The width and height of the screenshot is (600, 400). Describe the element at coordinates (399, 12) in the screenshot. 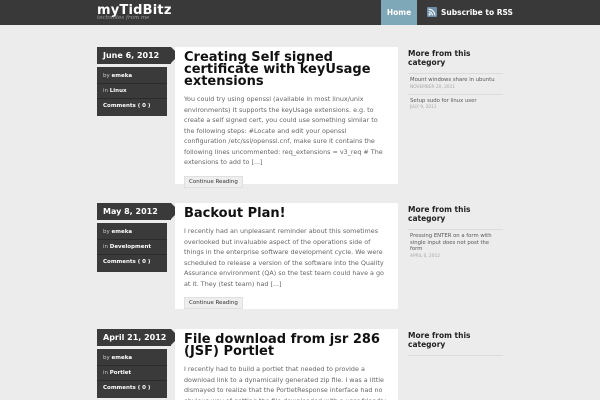

I see `nav-home-link: Home` at that location.